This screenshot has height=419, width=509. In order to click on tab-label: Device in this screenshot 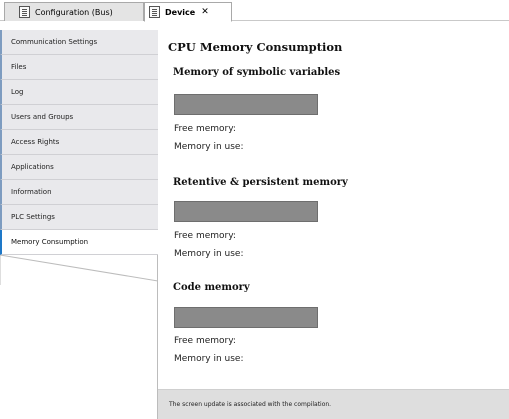, I will do `click(180, 12)`.